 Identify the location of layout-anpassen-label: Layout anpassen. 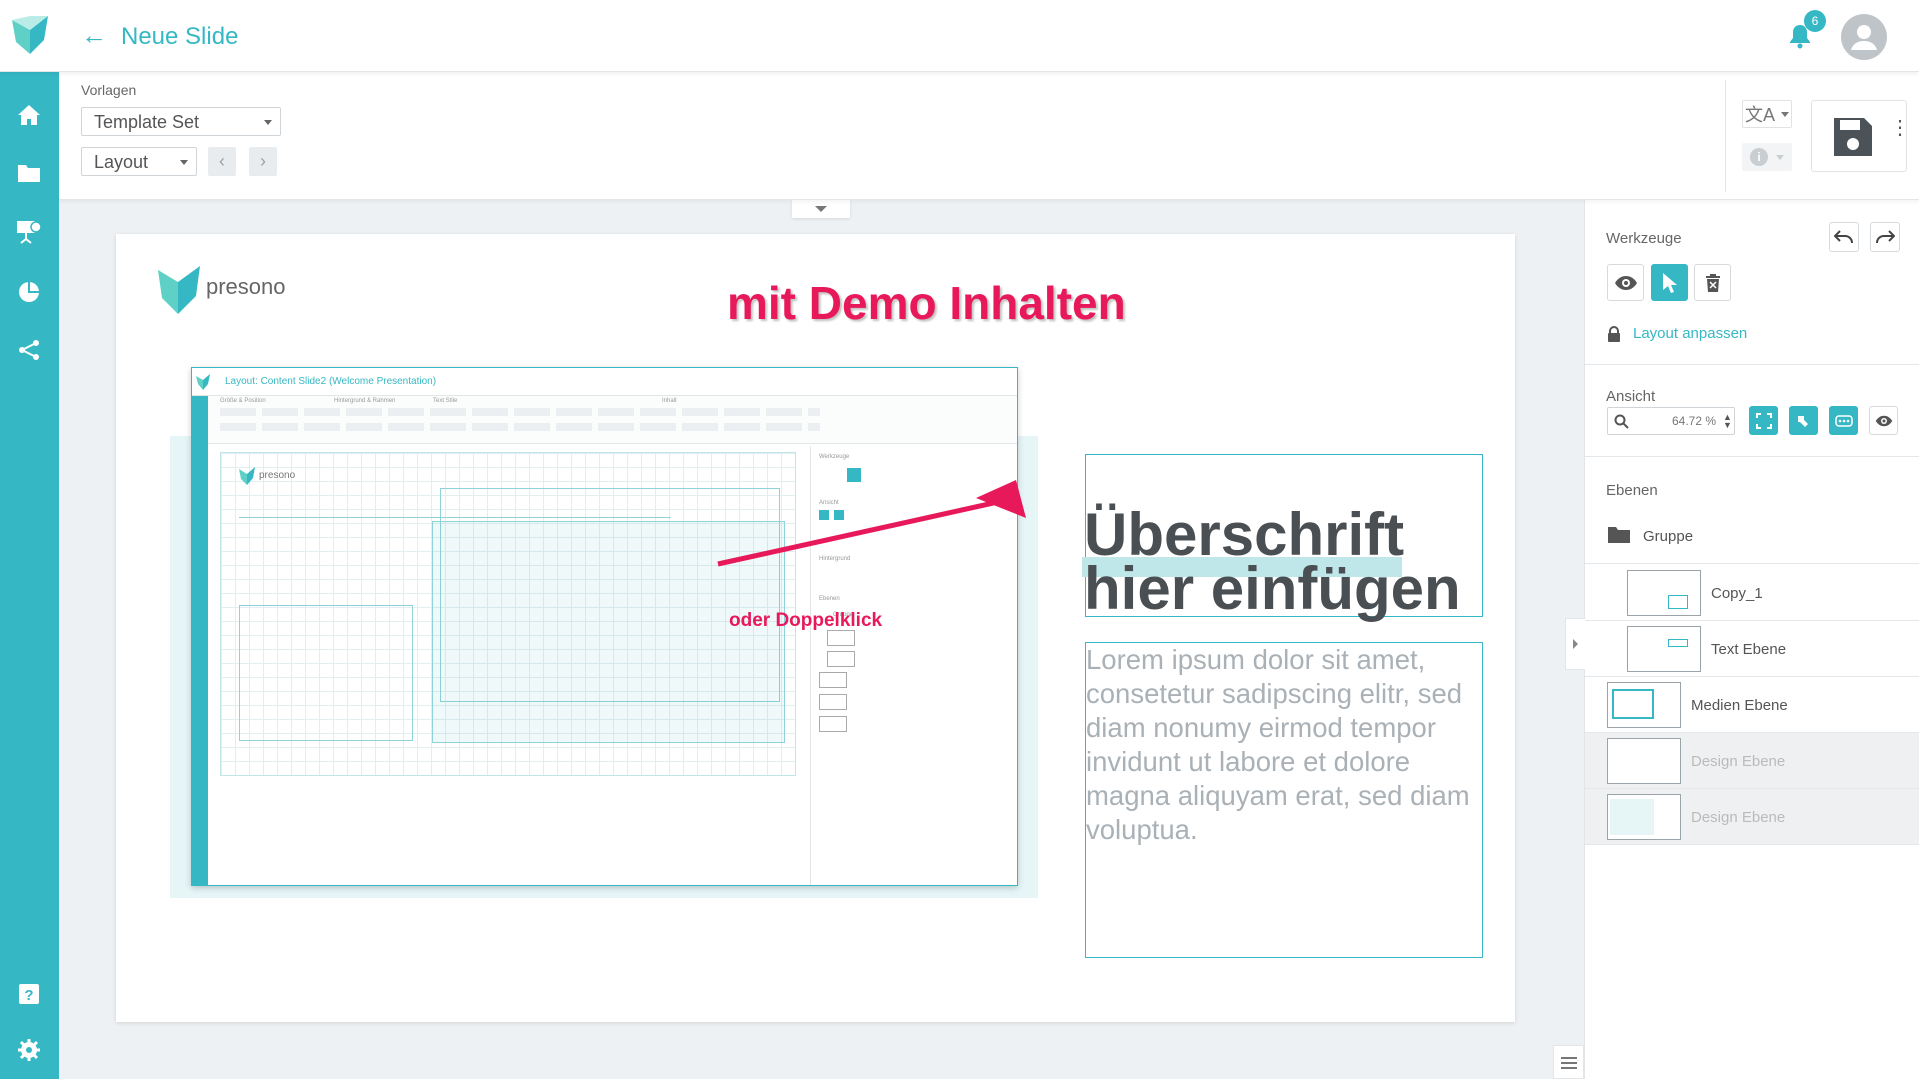
(1690, 333).